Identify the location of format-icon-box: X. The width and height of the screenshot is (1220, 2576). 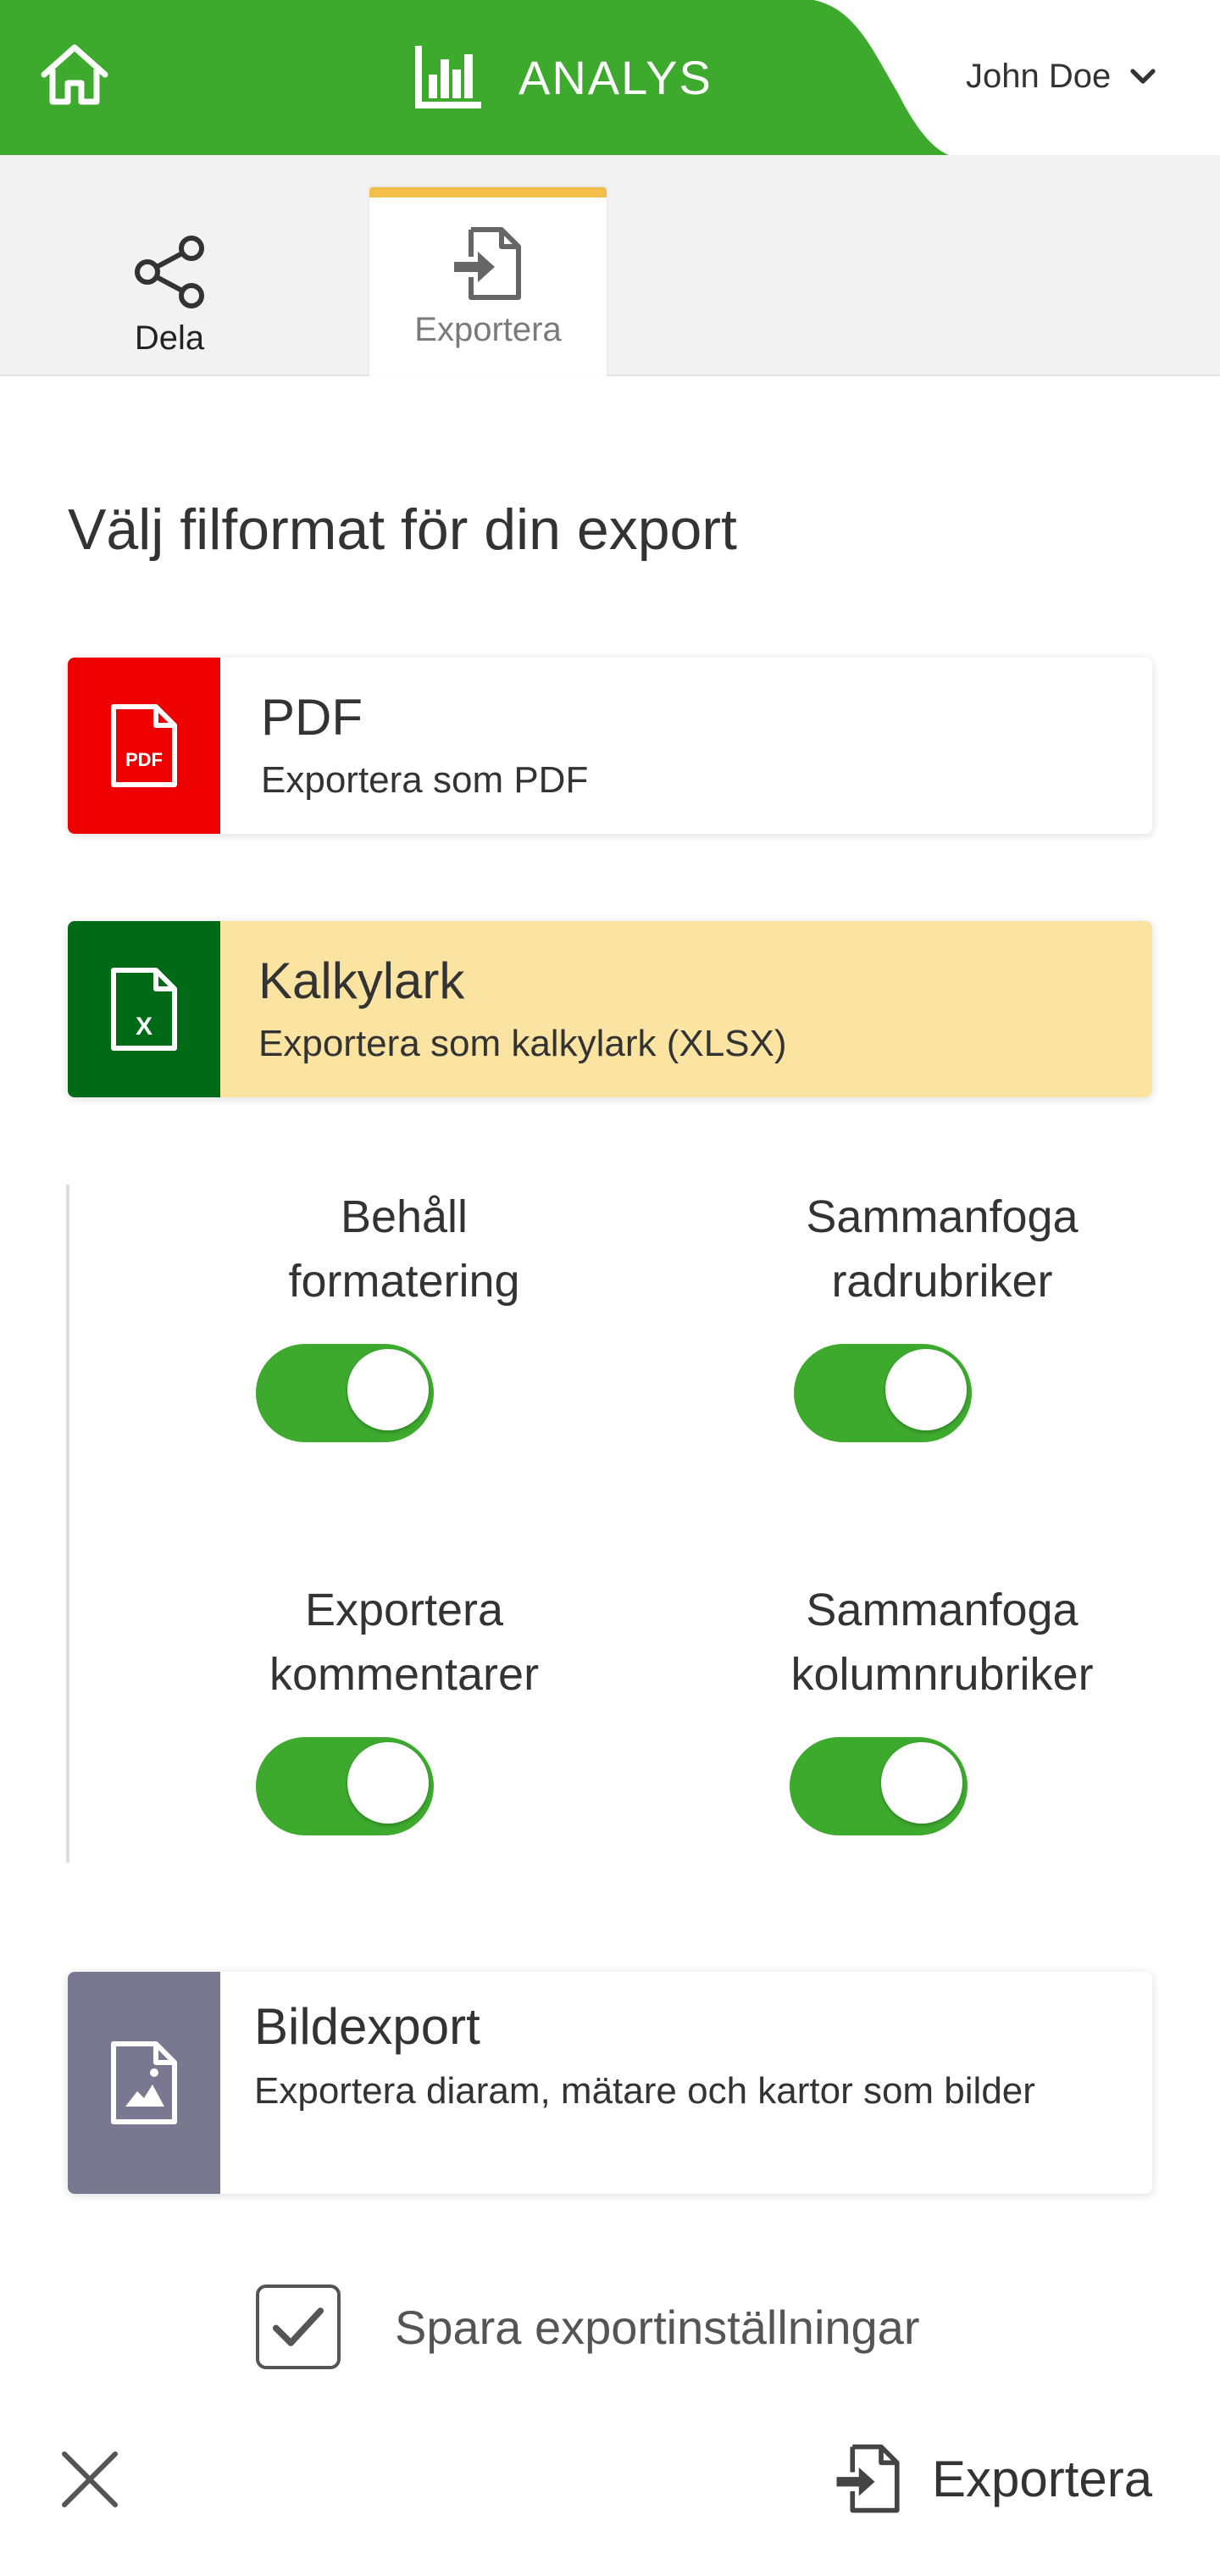
(144, 1009).